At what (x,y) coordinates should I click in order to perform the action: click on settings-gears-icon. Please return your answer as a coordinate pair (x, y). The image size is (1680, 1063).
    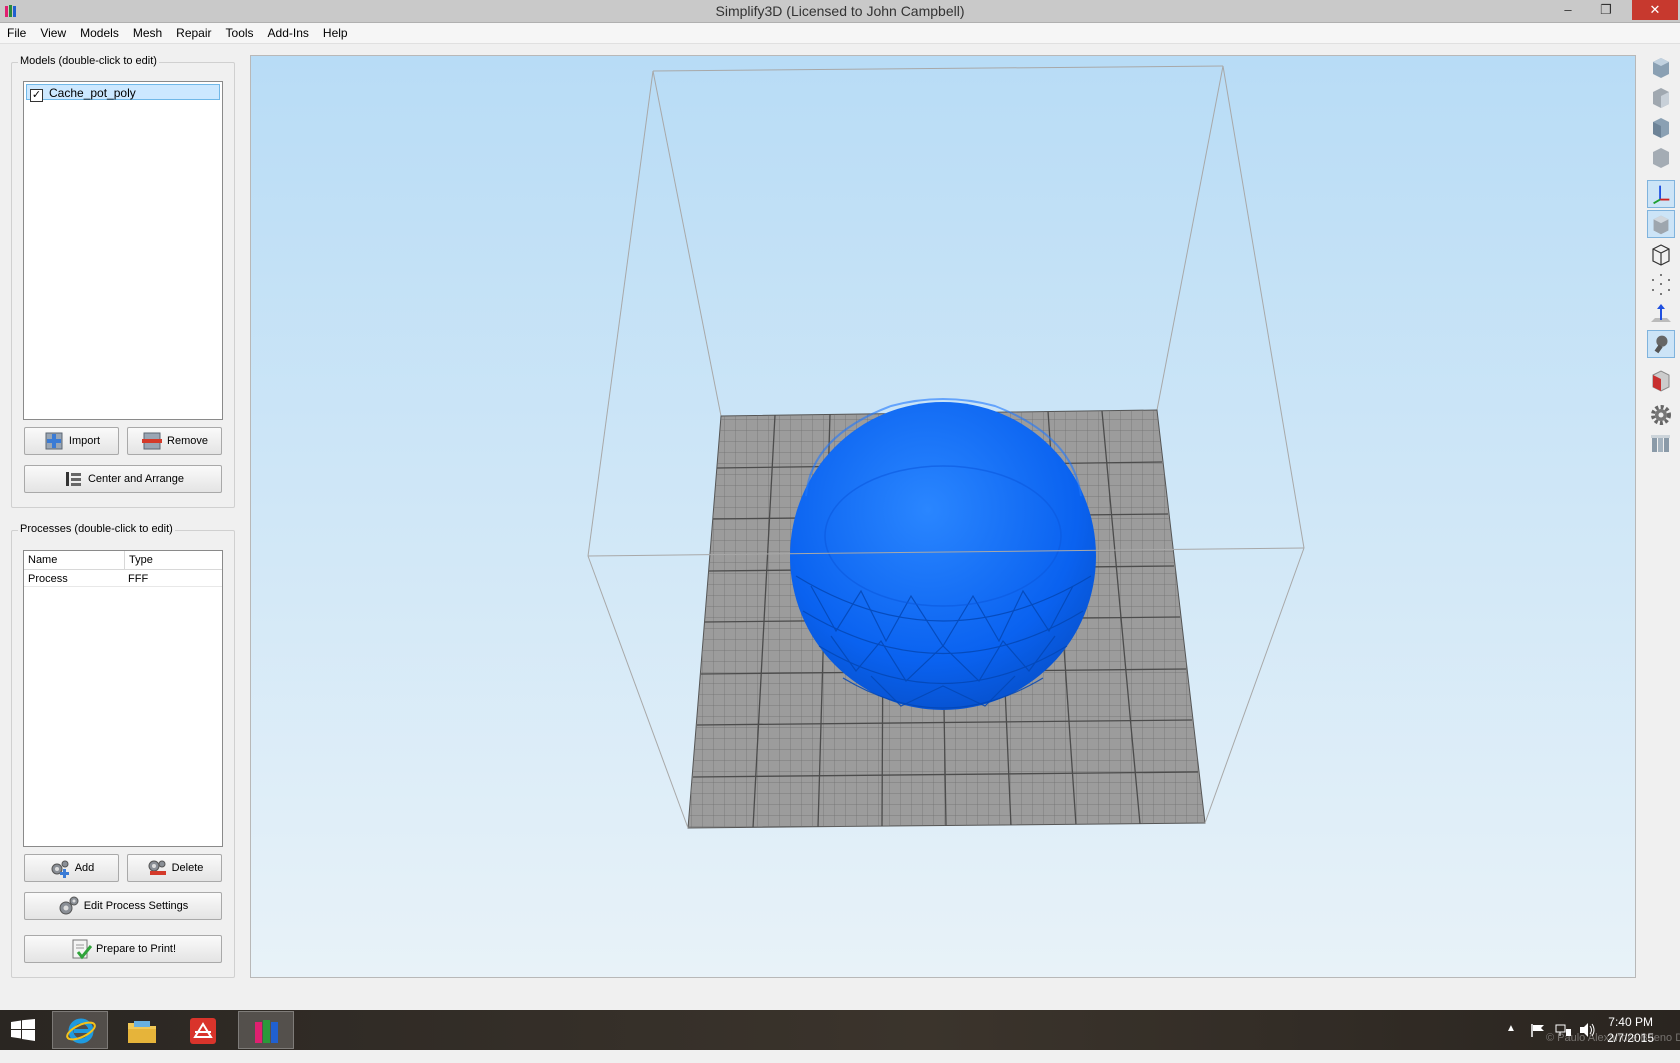
    Looking at the image, I should click on (69, 905).